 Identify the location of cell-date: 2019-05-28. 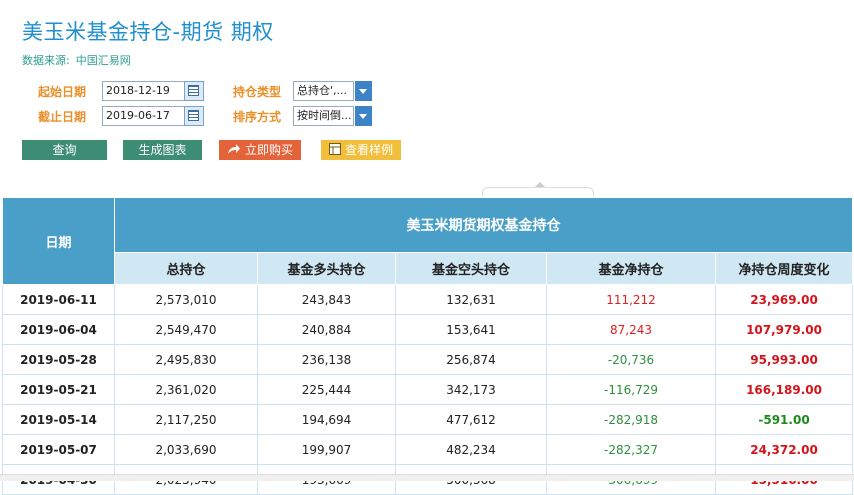
(58, 359).